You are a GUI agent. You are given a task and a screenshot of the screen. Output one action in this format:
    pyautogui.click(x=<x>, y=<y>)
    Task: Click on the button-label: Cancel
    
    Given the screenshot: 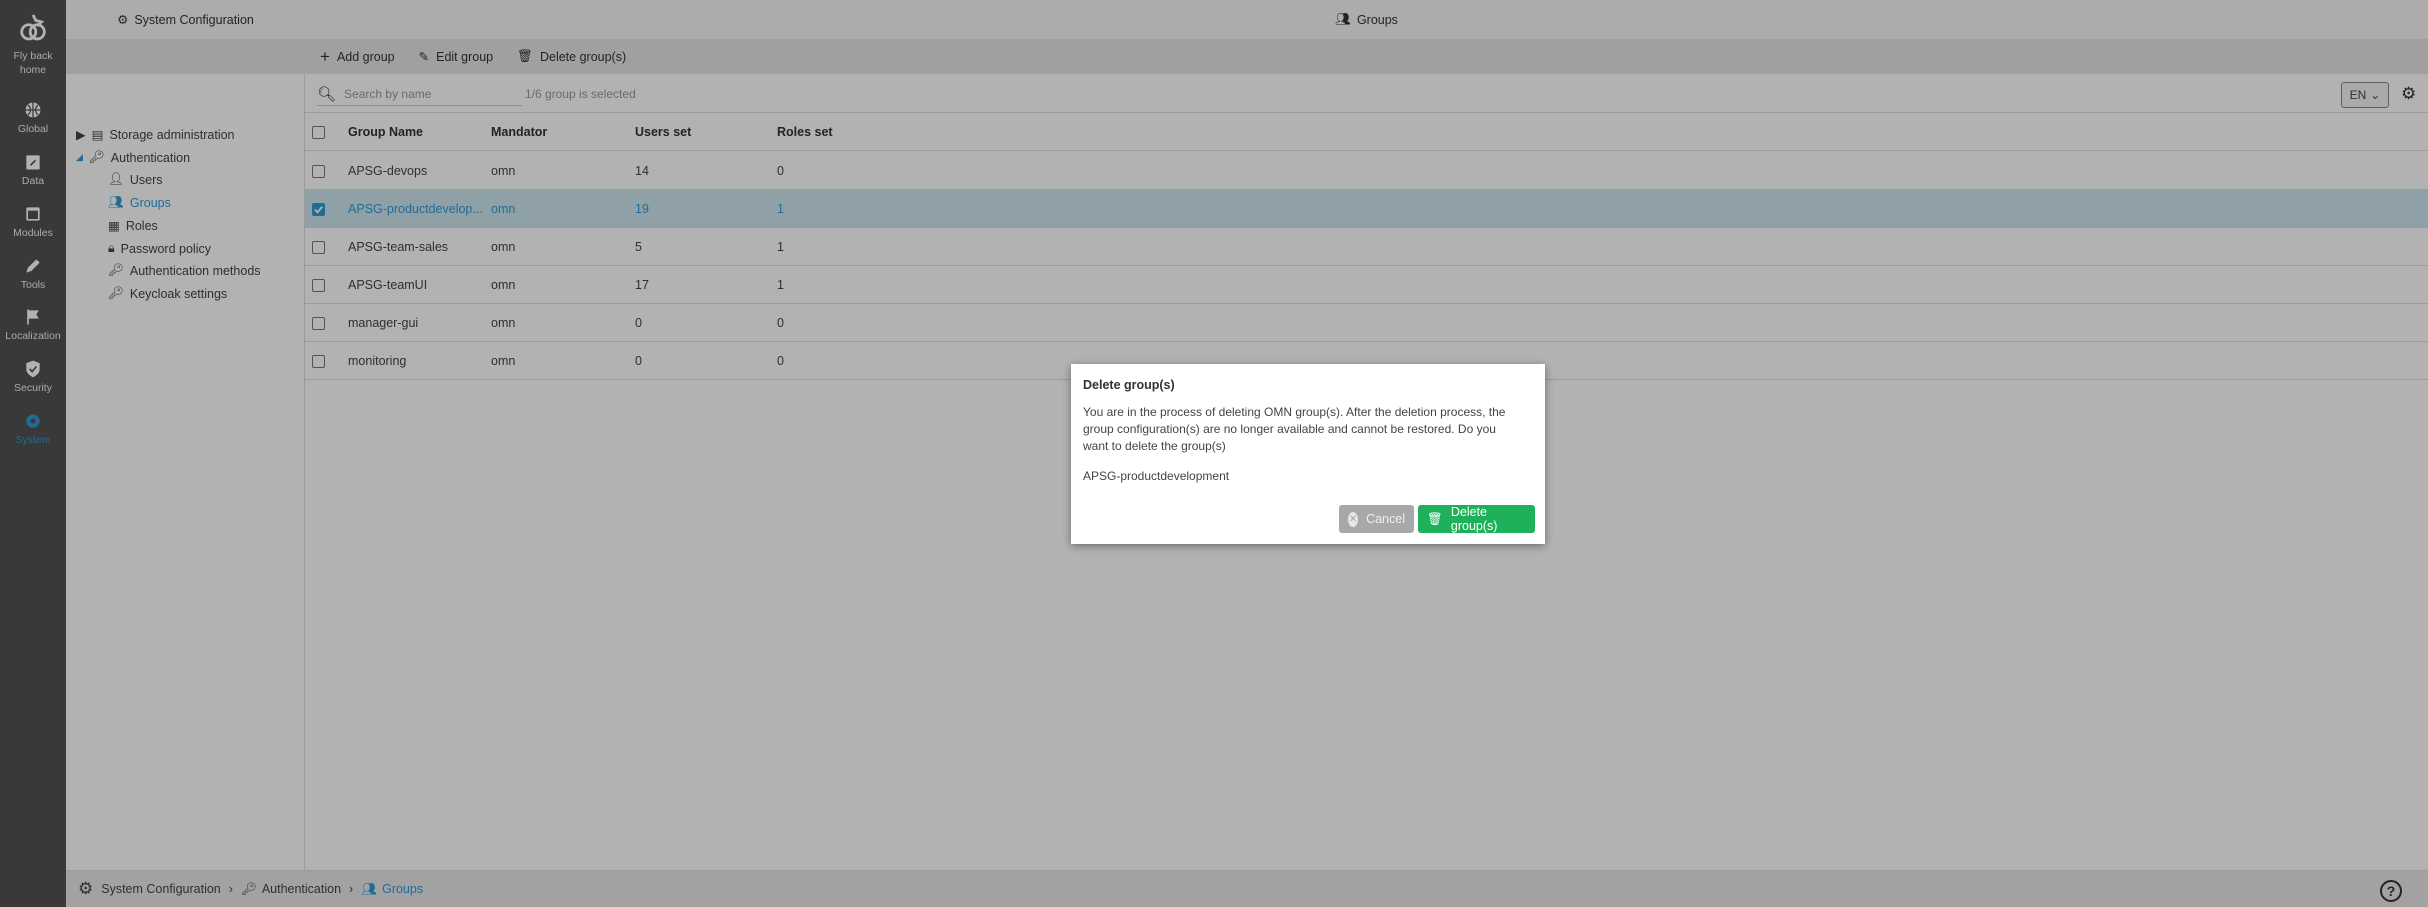 What is the action you would take?
    pyautogui.click(x=1385, y=519)
    